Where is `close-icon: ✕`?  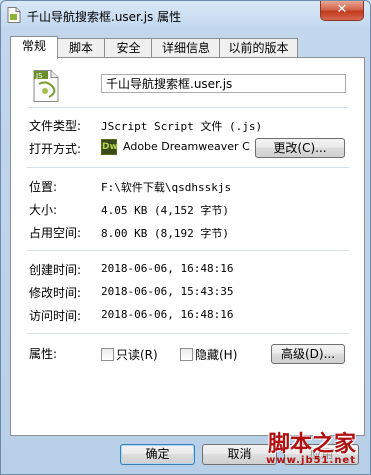
close-icon: ✕ is located at coordinates (342, 9).